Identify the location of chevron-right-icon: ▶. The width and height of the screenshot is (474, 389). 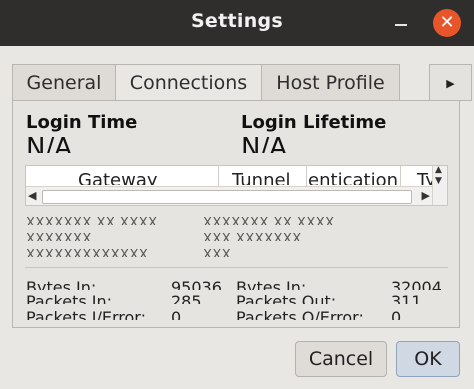
(450, 83).